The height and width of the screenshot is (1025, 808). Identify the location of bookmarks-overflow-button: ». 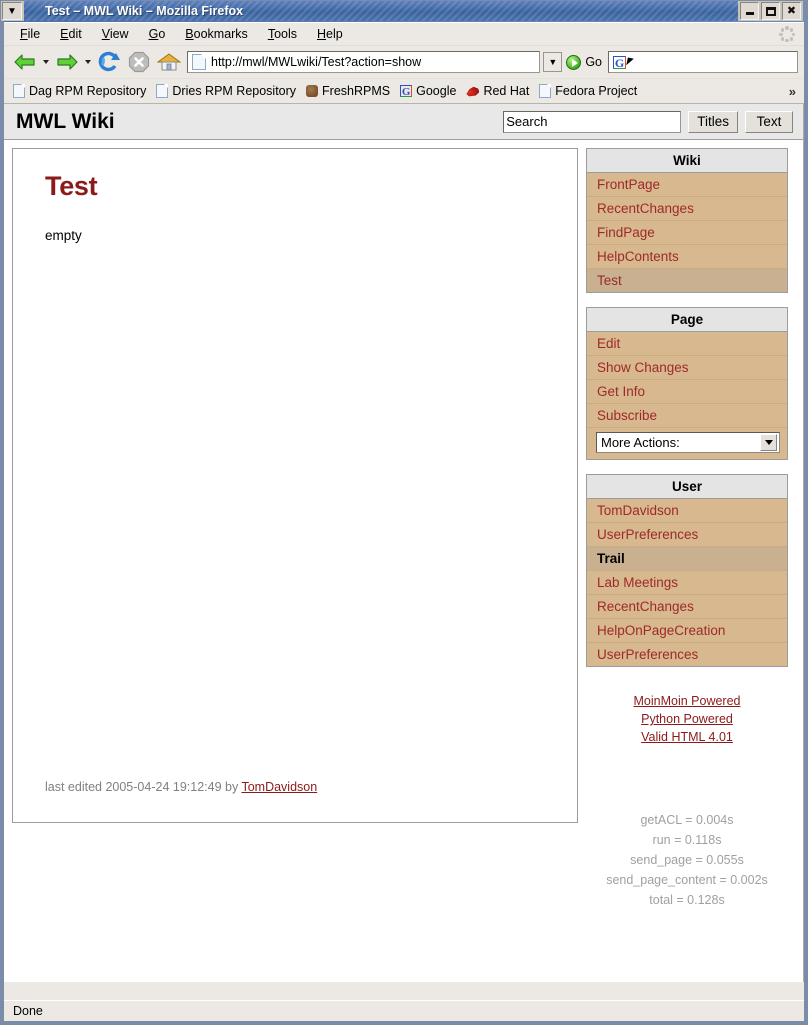
(792, 91).